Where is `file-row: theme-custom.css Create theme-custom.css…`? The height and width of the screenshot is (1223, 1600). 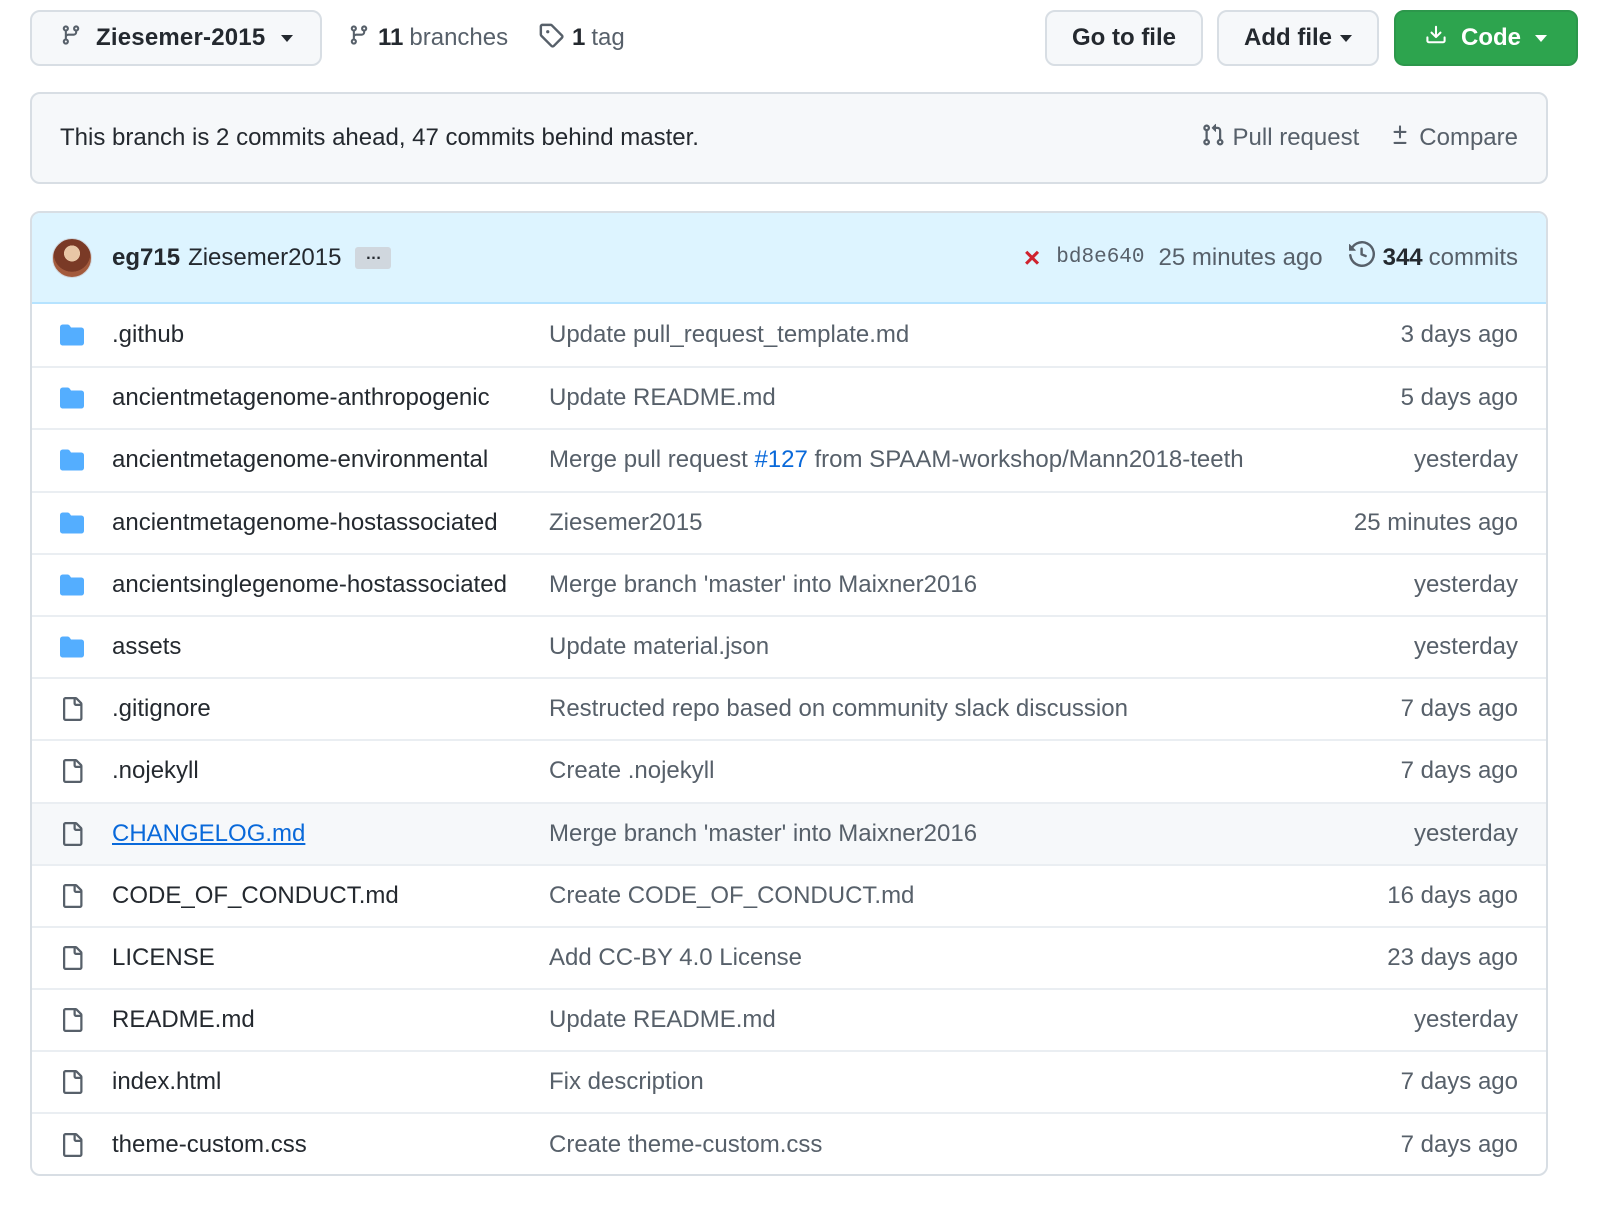 file-row: theme-custom.css Create theme-custom.css… is located at coordinates (789, 1143).